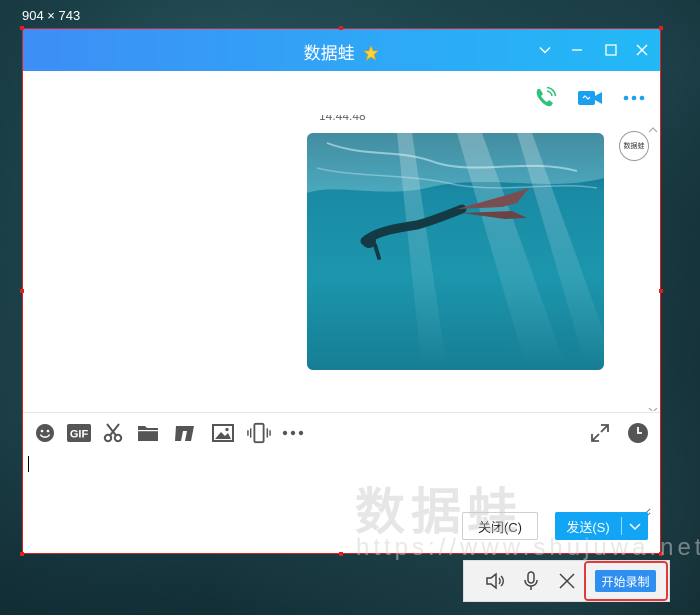 Image resolution: width=700 pixels, height=615 pixels. I want to click on resize-handle-bottom-left, so click(22, 554).